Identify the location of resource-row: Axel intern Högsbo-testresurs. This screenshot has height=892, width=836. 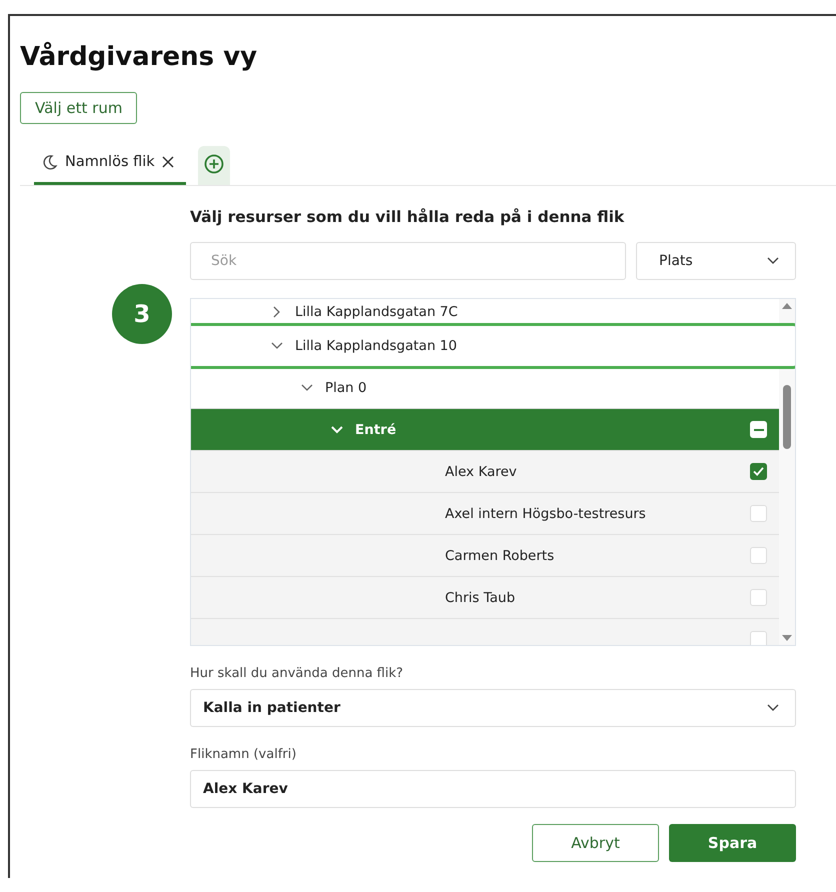
(485, 514).